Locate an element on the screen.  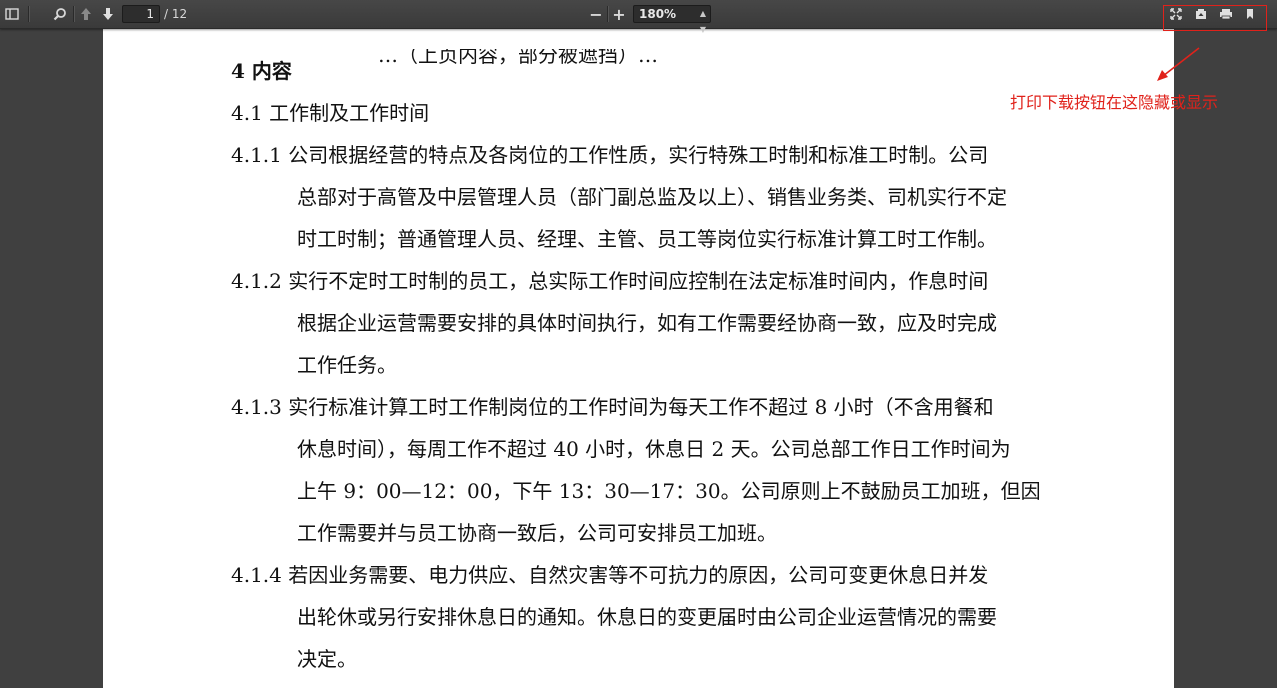
annotation-callout: 打印下载按钮在这隐藏或显示 is located at coordinates (1114, 102).